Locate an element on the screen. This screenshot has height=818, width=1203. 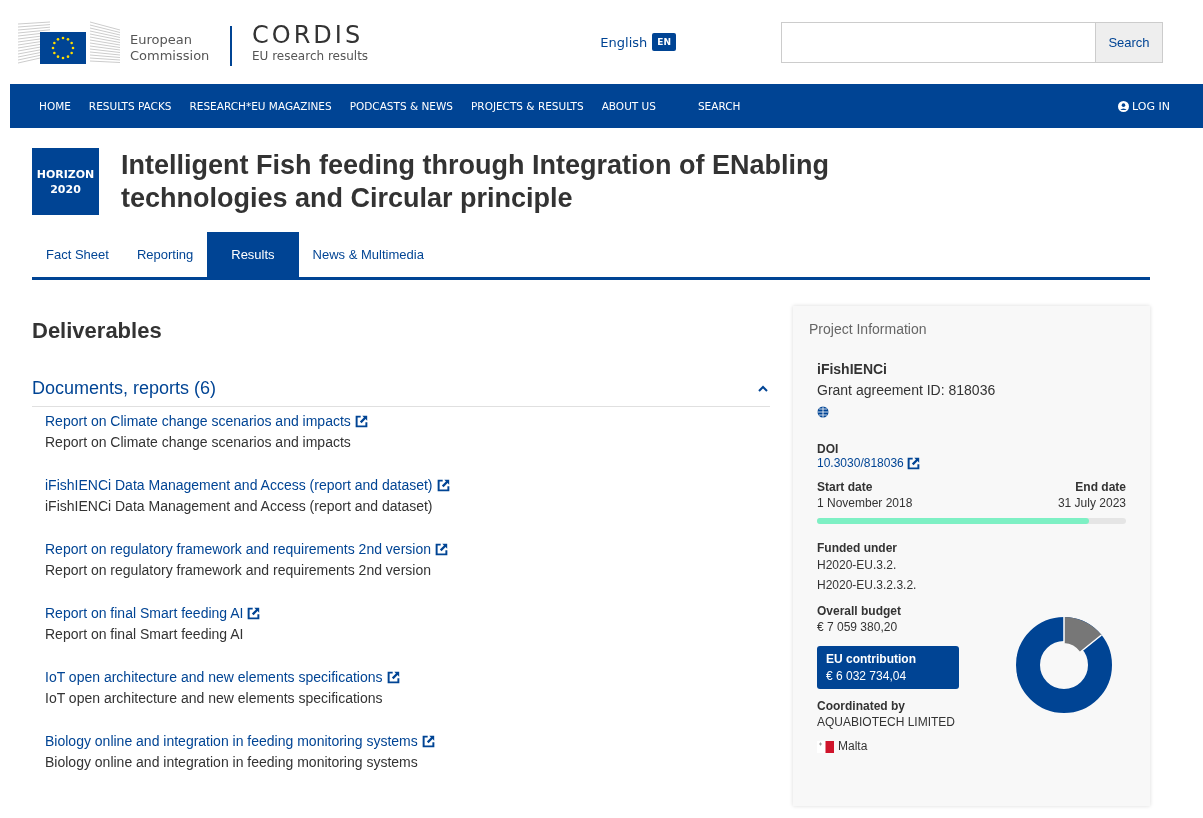
deliverable-description: IoT open architecture and new elements specifications is located at coordinates (214, 698).